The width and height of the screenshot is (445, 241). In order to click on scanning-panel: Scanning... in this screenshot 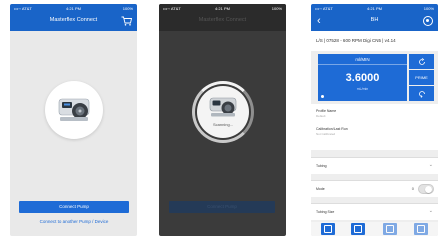, I will do `click(223, 112)`.